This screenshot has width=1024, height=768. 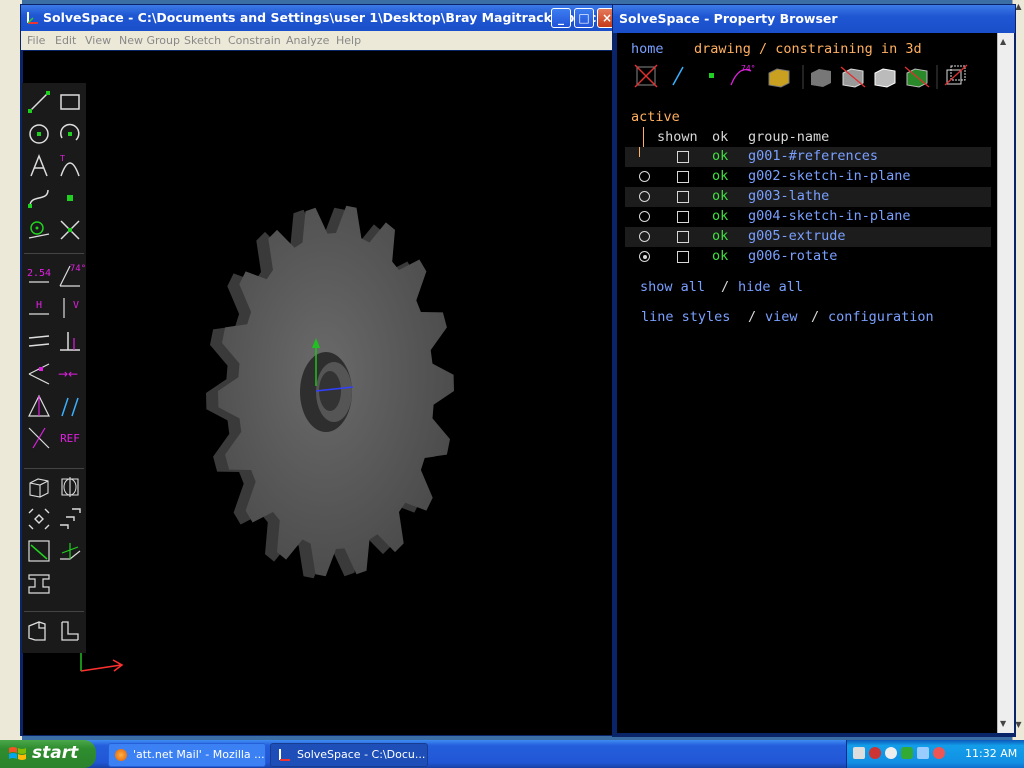 What do you see at coordinates (39, 102) in the screenshot?
I see `line-tool` at bounding box center [39, 102].